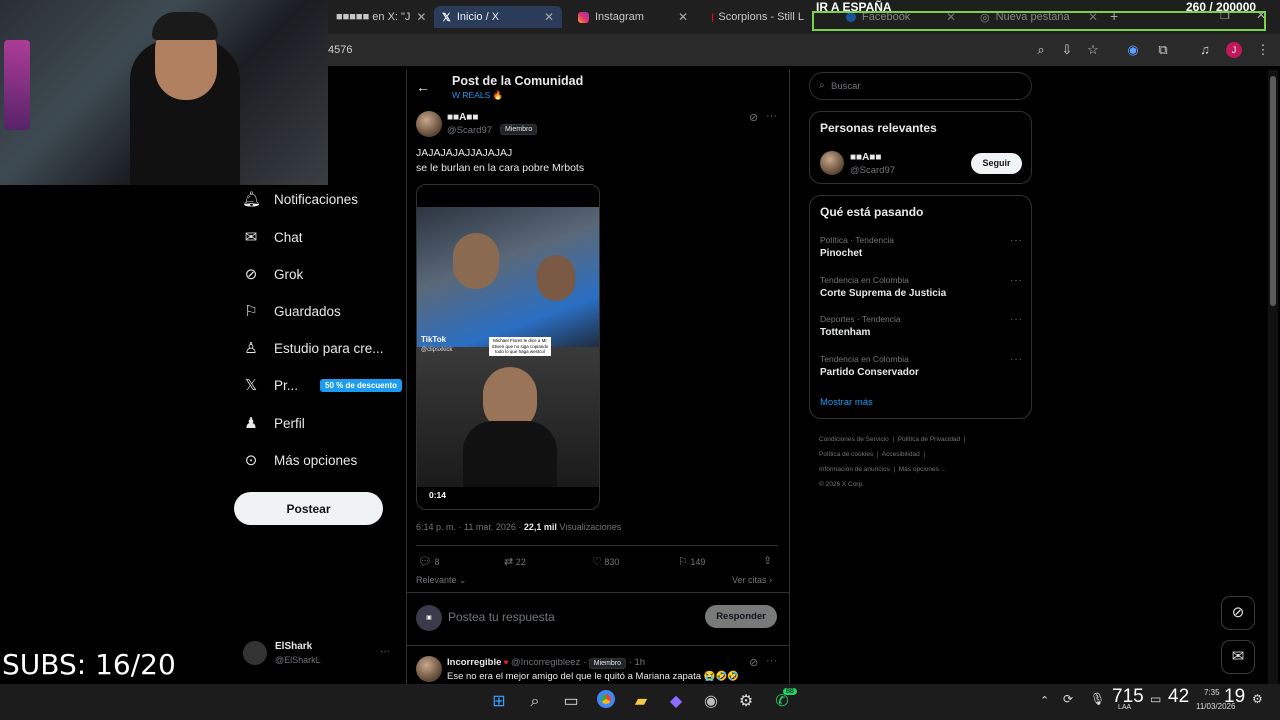 This screenshot has height=720, width=1280. What do you see at coordinates (429, 124) in the screenshot?
I see `author-avatar` at bounding box center [429, 124].